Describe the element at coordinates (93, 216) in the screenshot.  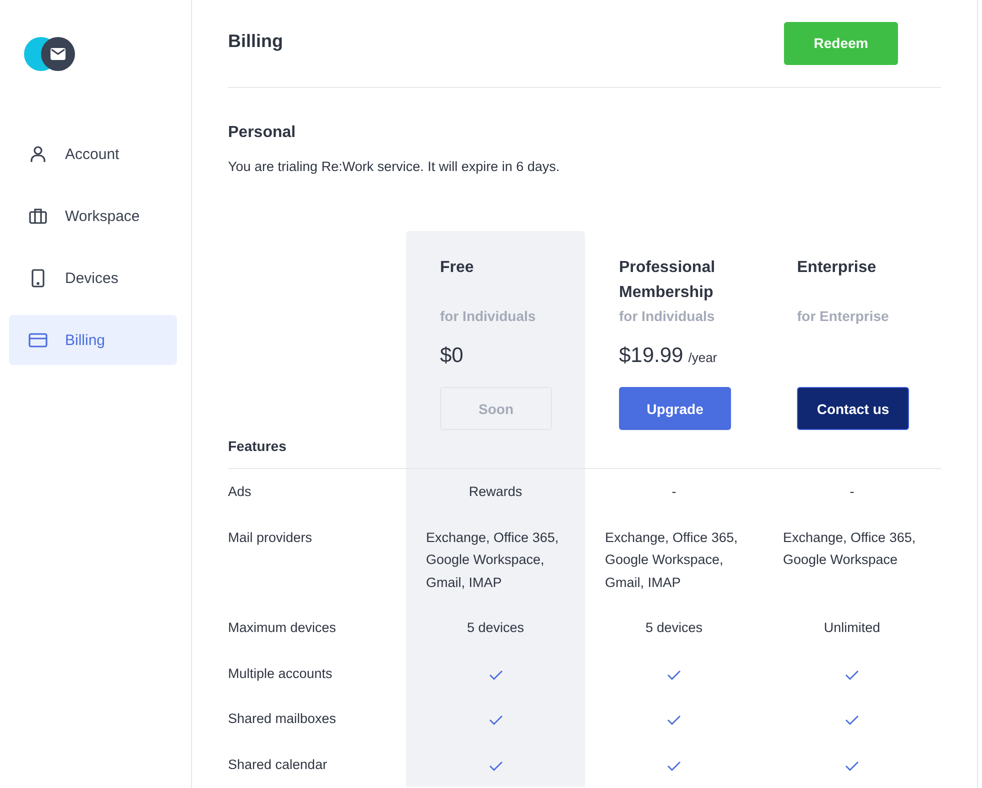
I see `sidebar-item: Workspace` at that location.